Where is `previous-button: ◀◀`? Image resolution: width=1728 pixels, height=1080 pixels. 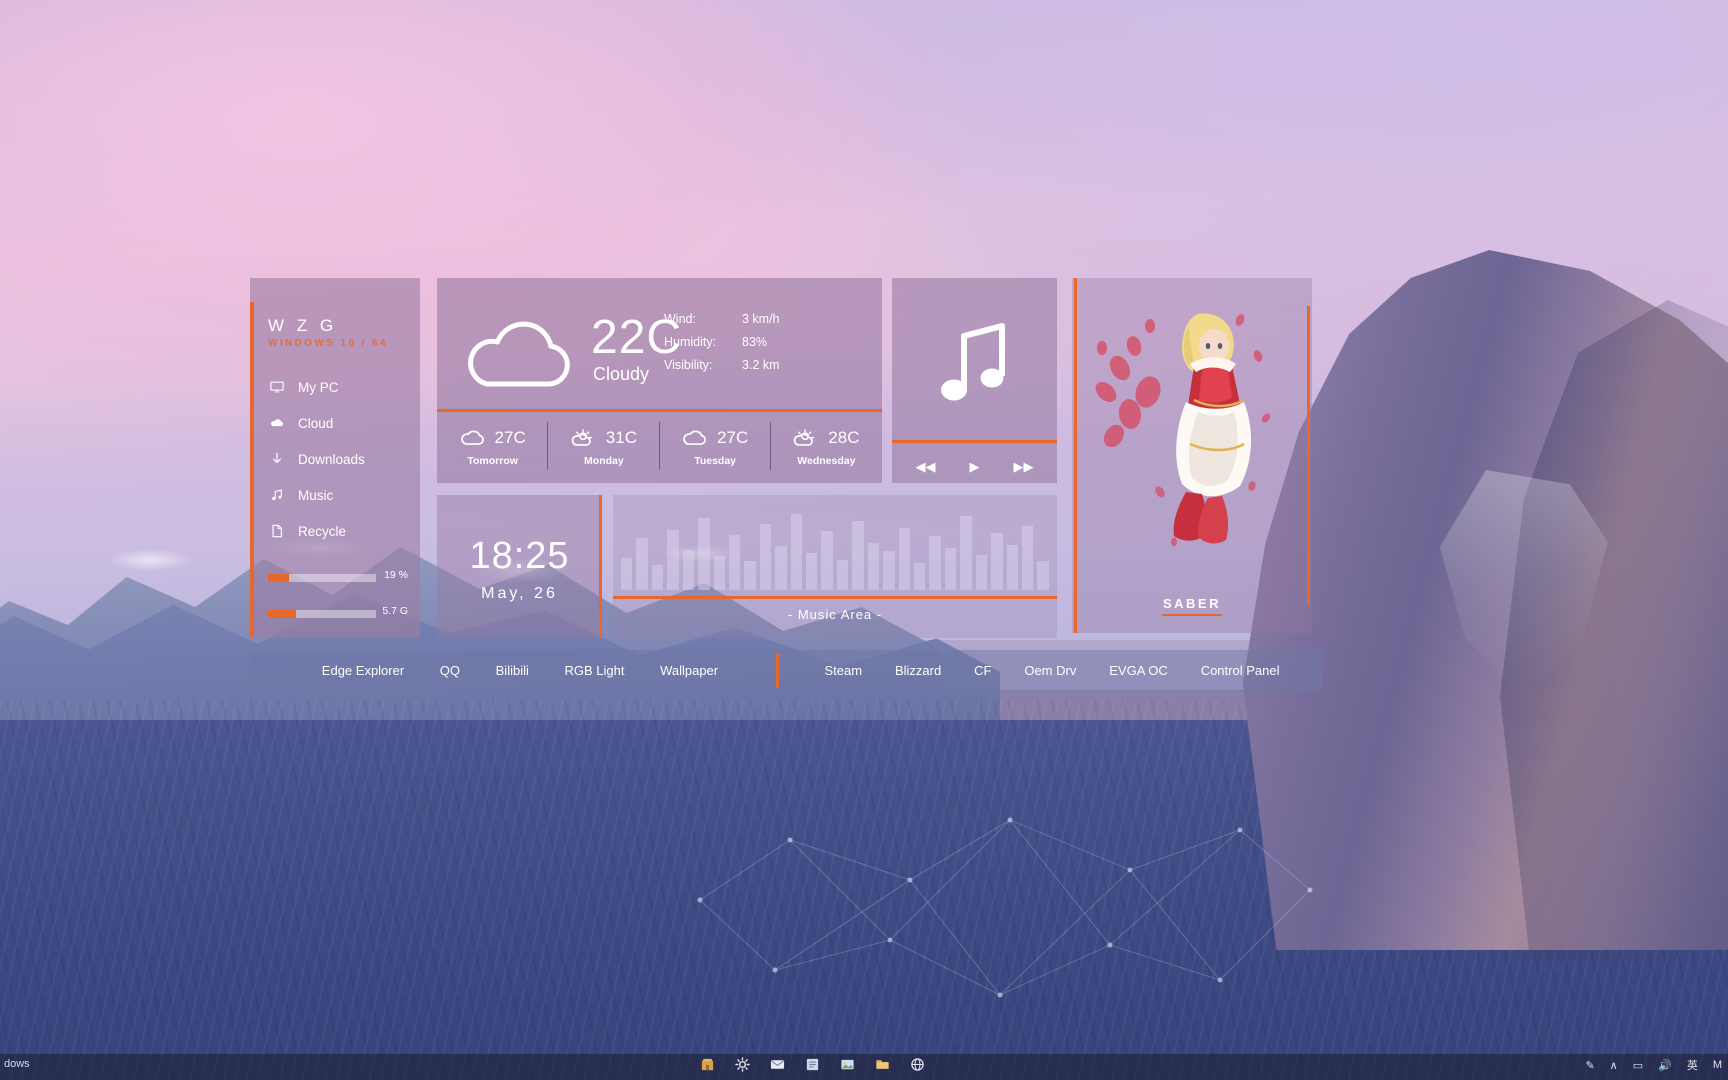
previous-button: ◀◀ is located at coordinates (926, 466).